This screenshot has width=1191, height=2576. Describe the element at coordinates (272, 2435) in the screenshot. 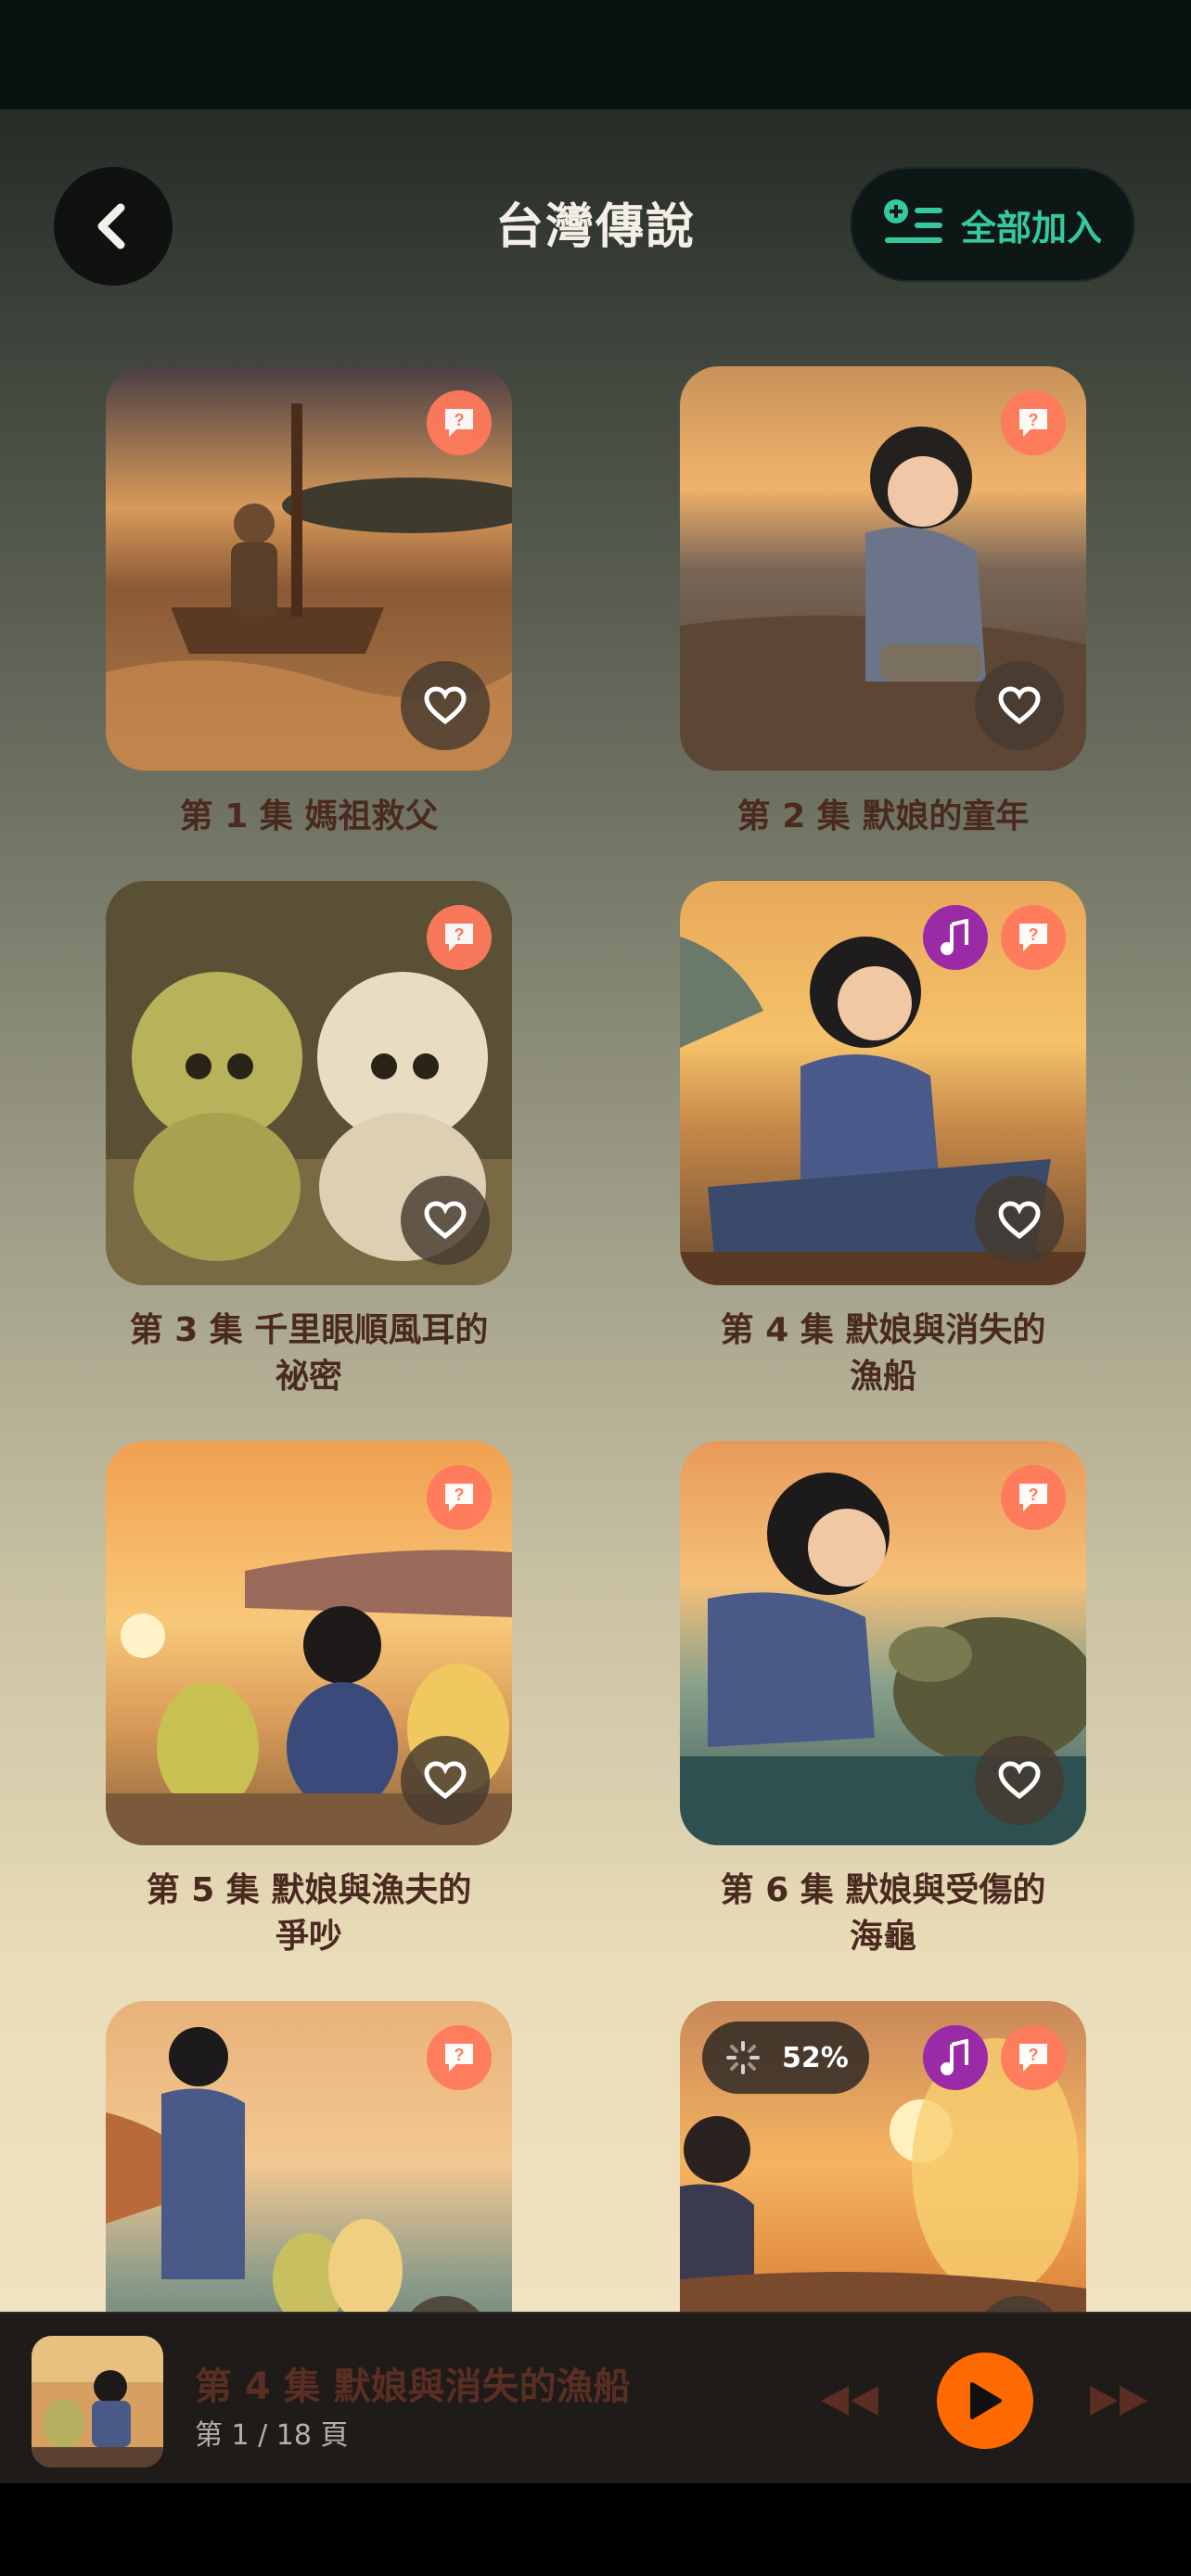

I see `now-playing-page: 第 1 / 18 頁` at that location.